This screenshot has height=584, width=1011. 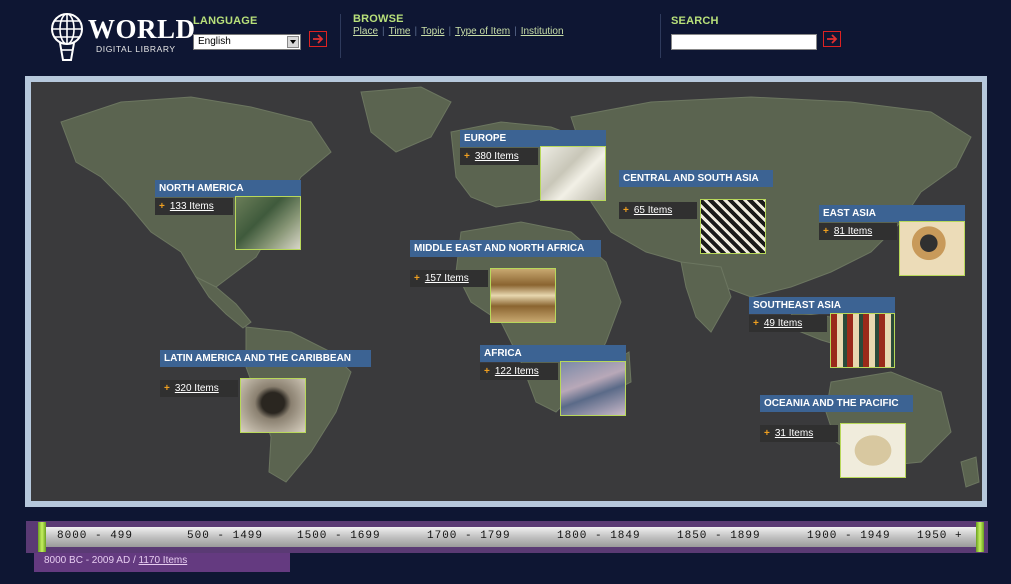 I want to click on region-title: NORTH AMERICA, so click(x=228, y=188).